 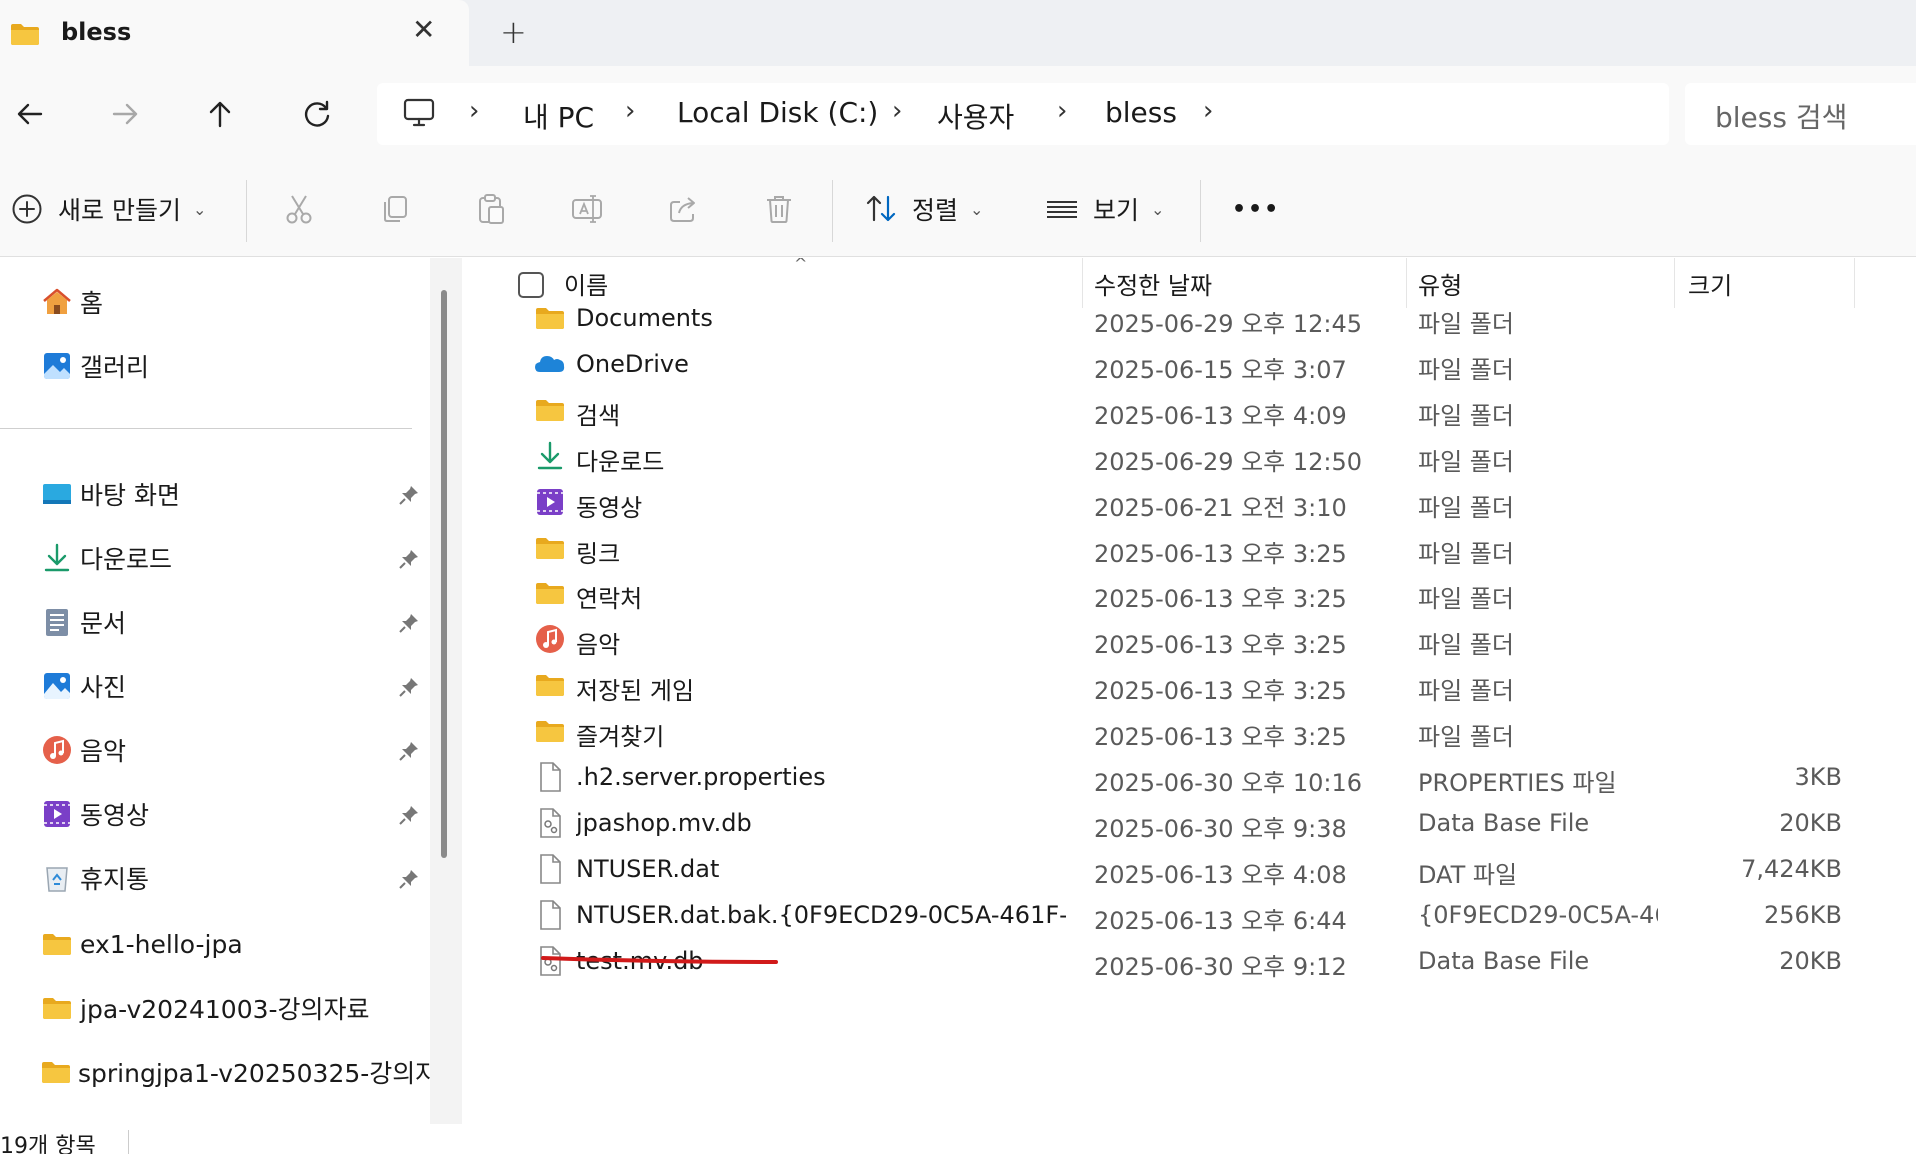 What do you see at coordinates (1220, 920) in the screenshot?
I see `file-date: 2025-06-13 오후 6:44` at bounding box center [1220, 920].